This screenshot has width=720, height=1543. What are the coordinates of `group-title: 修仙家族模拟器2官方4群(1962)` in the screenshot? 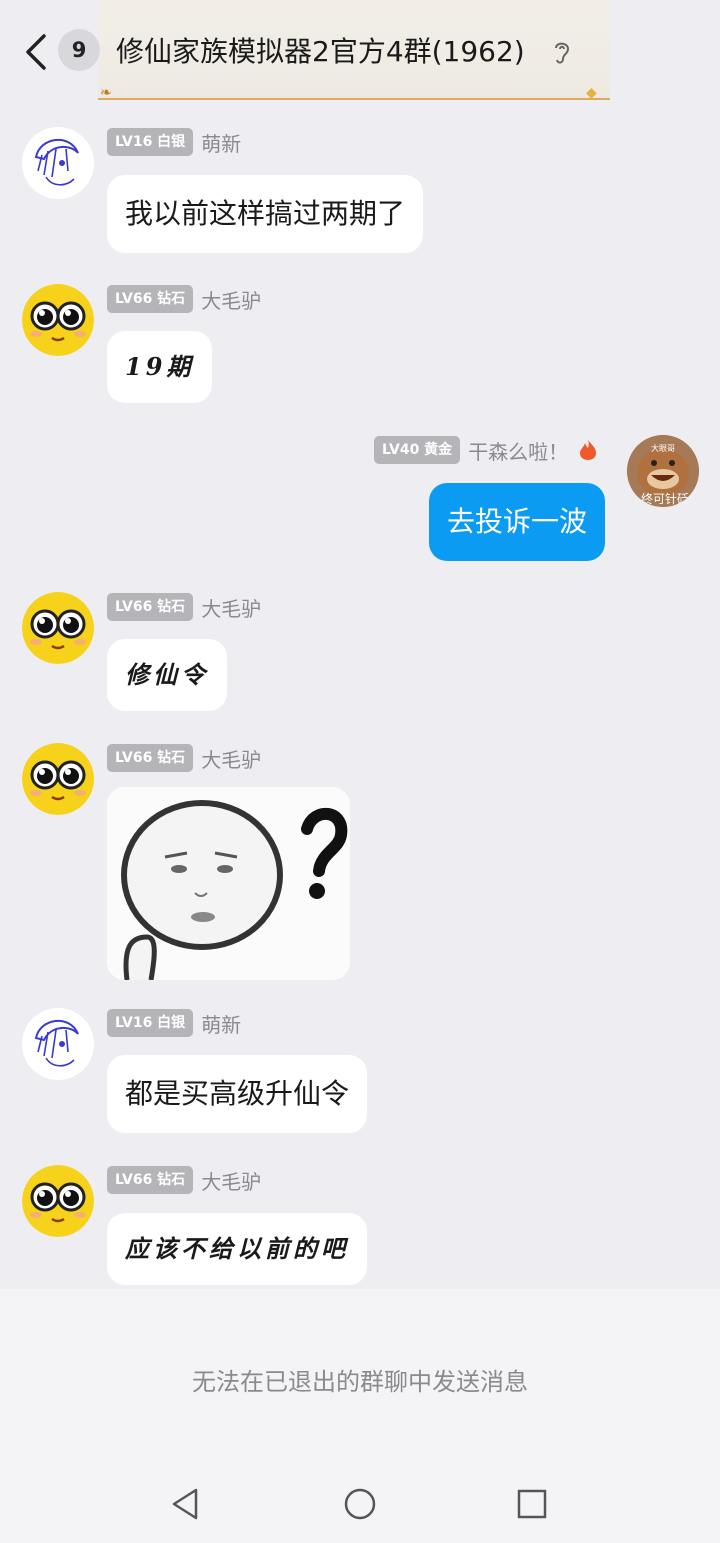 It's located at (320, 52).